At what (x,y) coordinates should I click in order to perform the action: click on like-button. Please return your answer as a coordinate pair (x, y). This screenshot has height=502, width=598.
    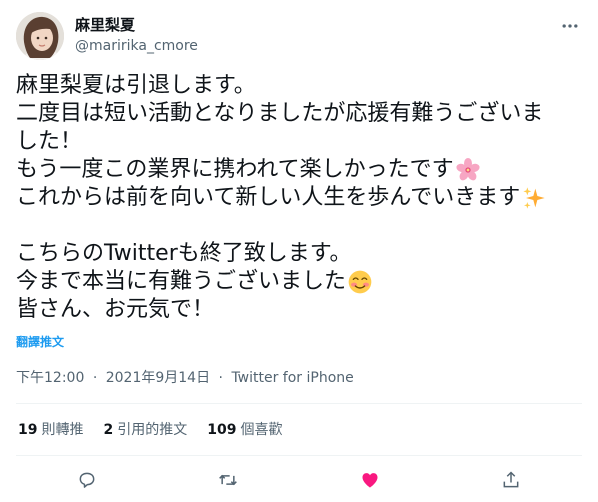
    Looking at the image, I should click on (370, 480).